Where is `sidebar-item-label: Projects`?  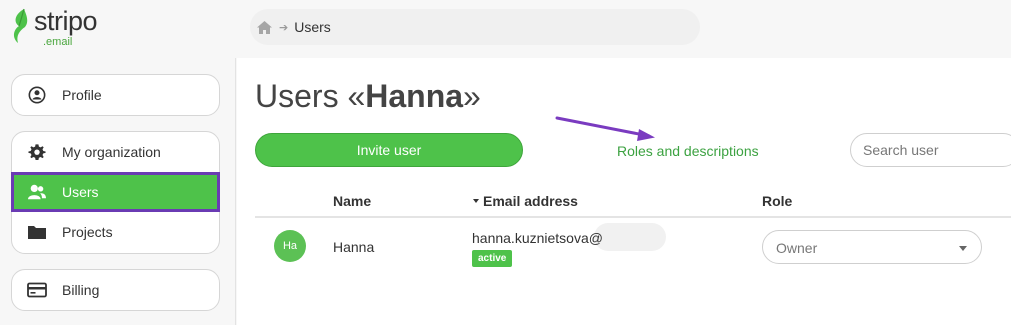 sidebar-item-label: Projects is located at coordinates (87, 232).